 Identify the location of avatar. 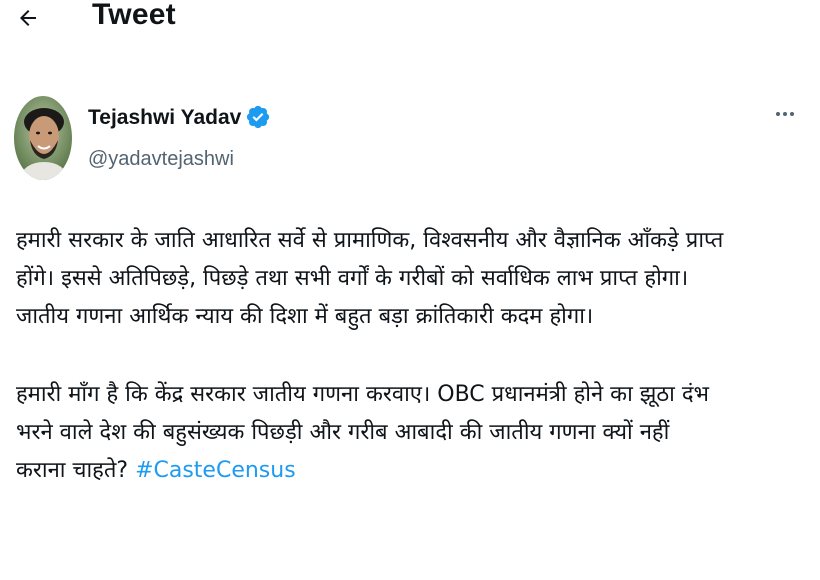
(43, 138).